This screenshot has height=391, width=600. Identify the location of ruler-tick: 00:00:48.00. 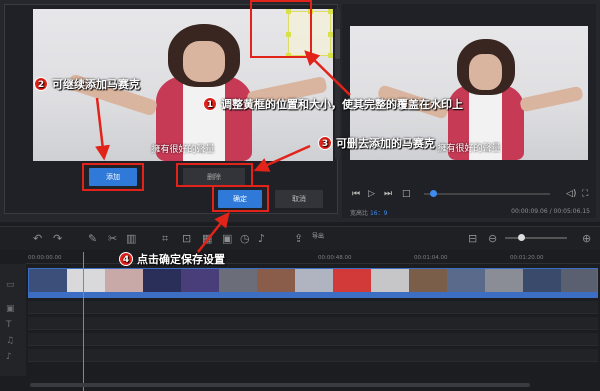
(335, 258).